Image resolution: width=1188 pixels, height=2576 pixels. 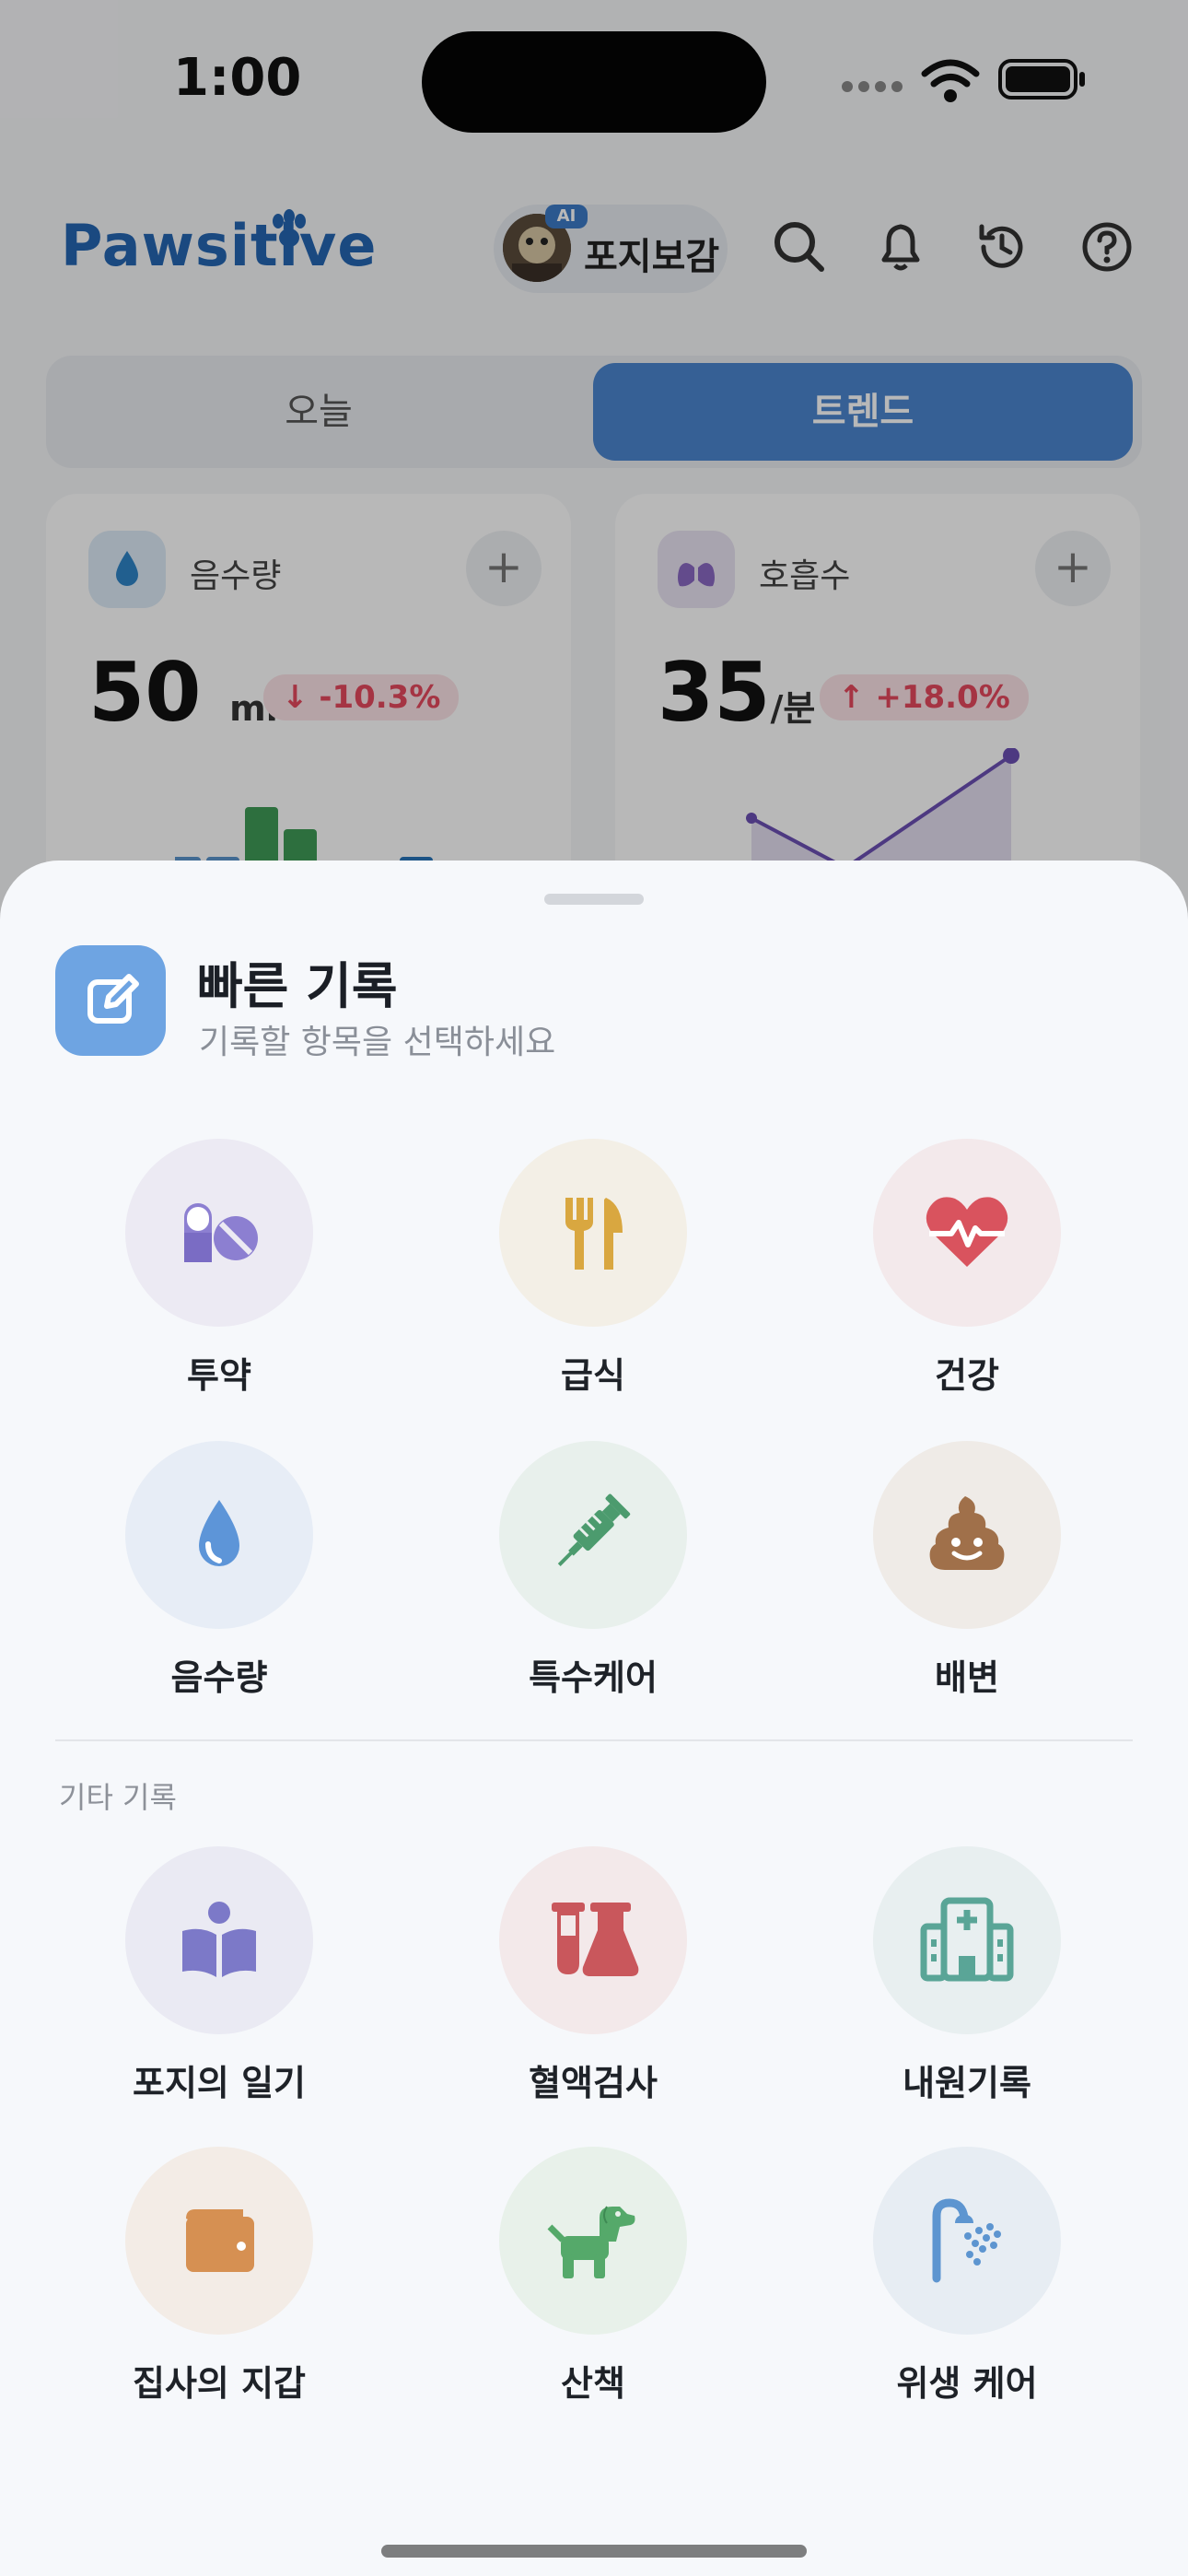 What do you see at coordinates (967, 2083) in the screenshot?
I see `tile-label: 내원기록` at bounding box center [967, 2083].